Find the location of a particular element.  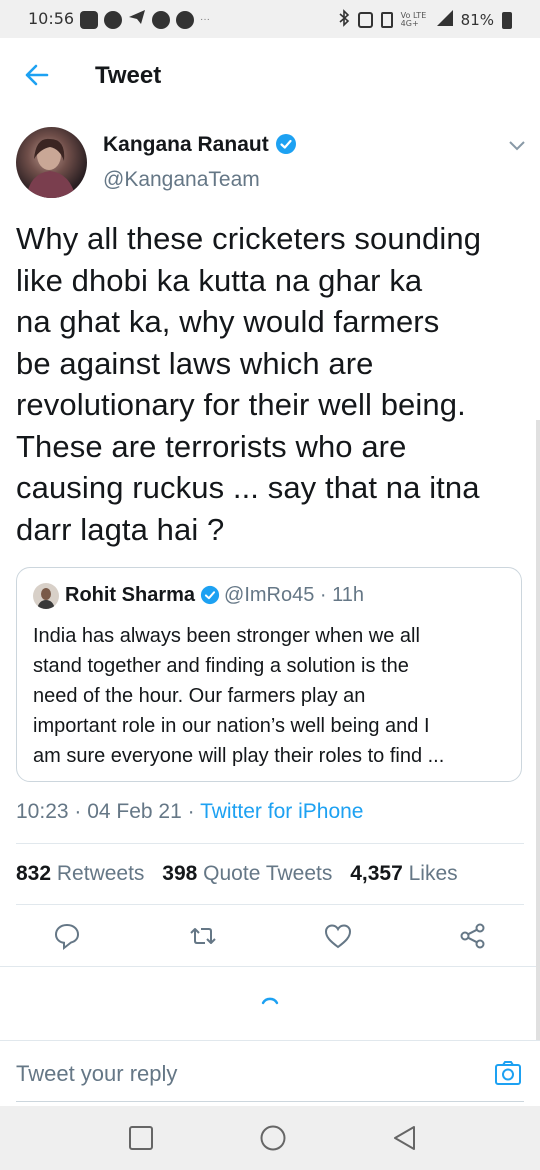

source-link: Twitter for iPhone is located at coordinates (281, 811).